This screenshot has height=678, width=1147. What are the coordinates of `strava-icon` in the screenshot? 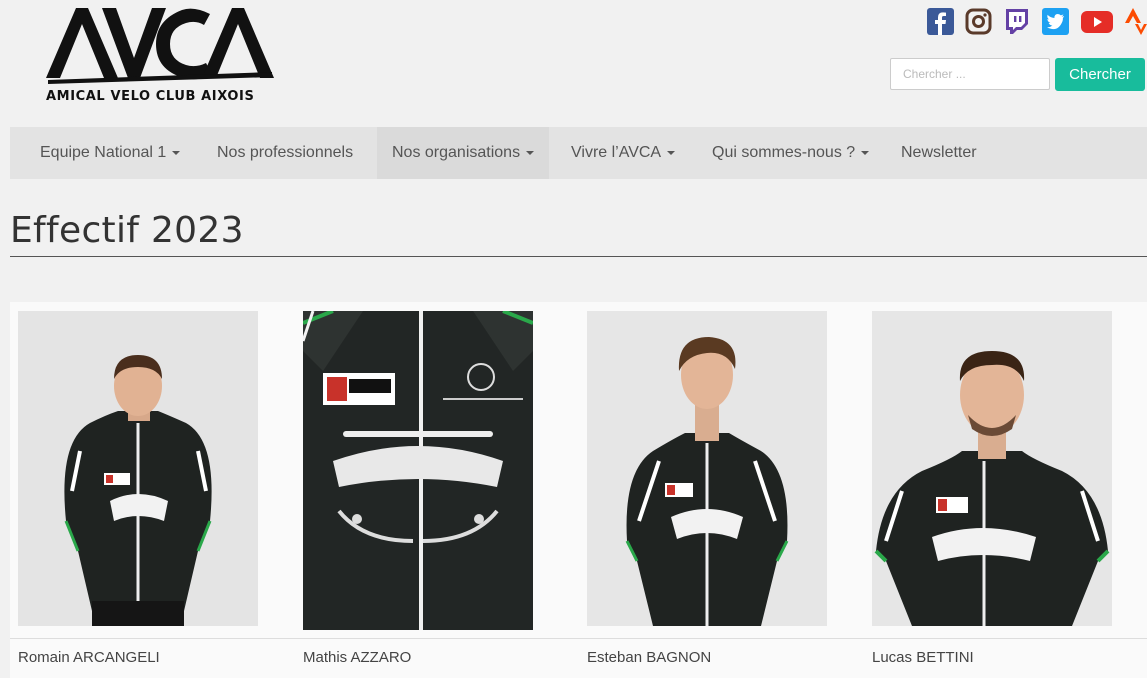 It's located at (1135, 21).